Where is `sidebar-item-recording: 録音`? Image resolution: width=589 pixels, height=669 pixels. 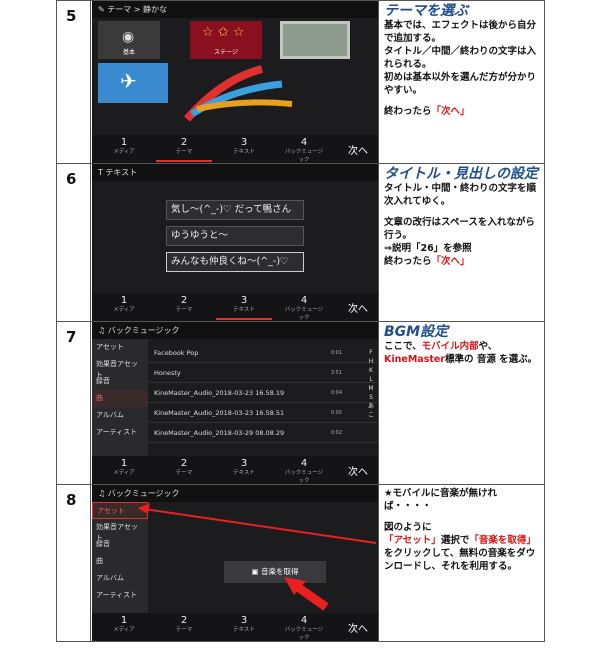 sidebar-item-recording: 録音 is located at coordinates (120, 381).